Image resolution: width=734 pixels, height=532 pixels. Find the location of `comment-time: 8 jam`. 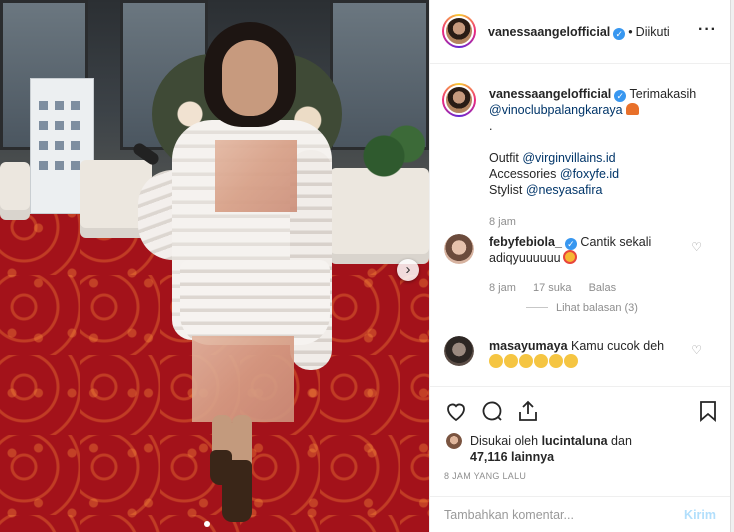

comment-time: 8 jam is located at coordinates (502, 288).